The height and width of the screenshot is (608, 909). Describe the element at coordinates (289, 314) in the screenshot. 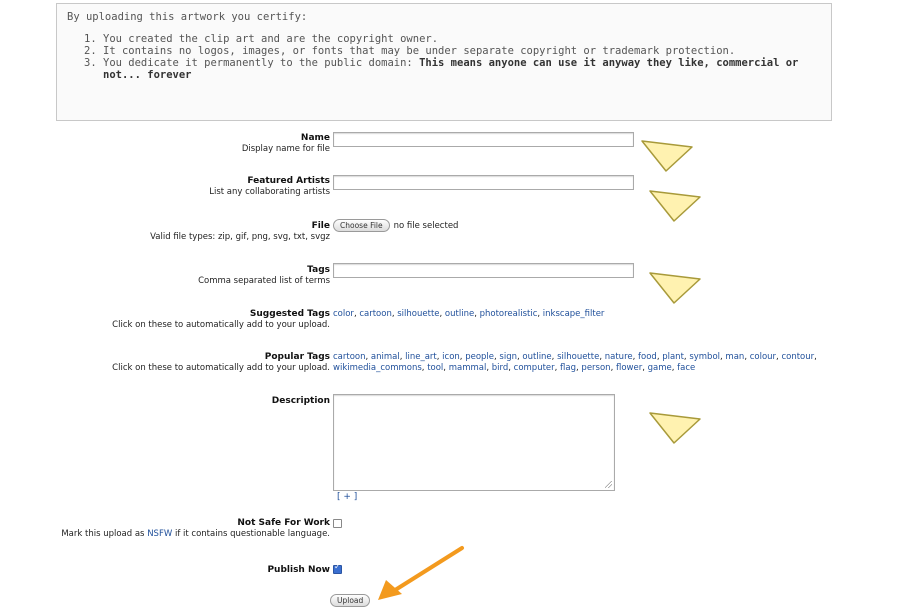

I see `suggested-label: Suggested Tags` at that location.